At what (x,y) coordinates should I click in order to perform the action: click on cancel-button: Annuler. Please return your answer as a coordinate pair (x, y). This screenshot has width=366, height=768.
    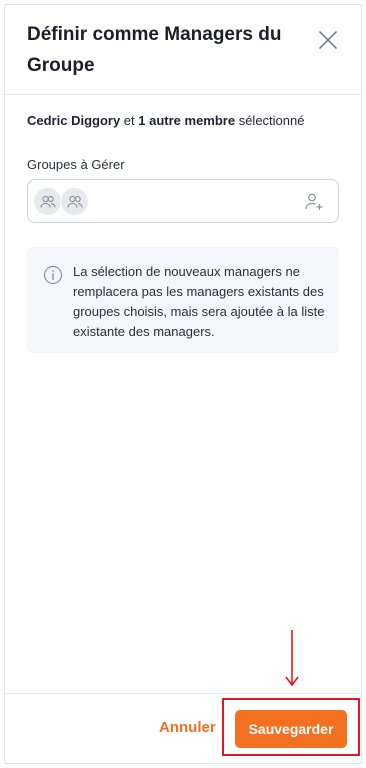
    Looking at the image, I should click on (187, 728).